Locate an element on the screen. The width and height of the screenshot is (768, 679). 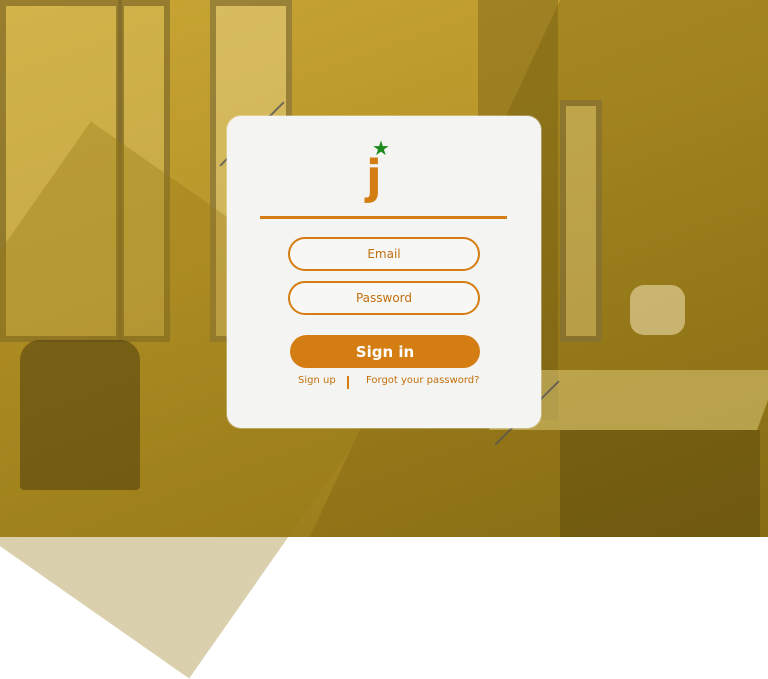
password-input is located at coordinates (384, 298).